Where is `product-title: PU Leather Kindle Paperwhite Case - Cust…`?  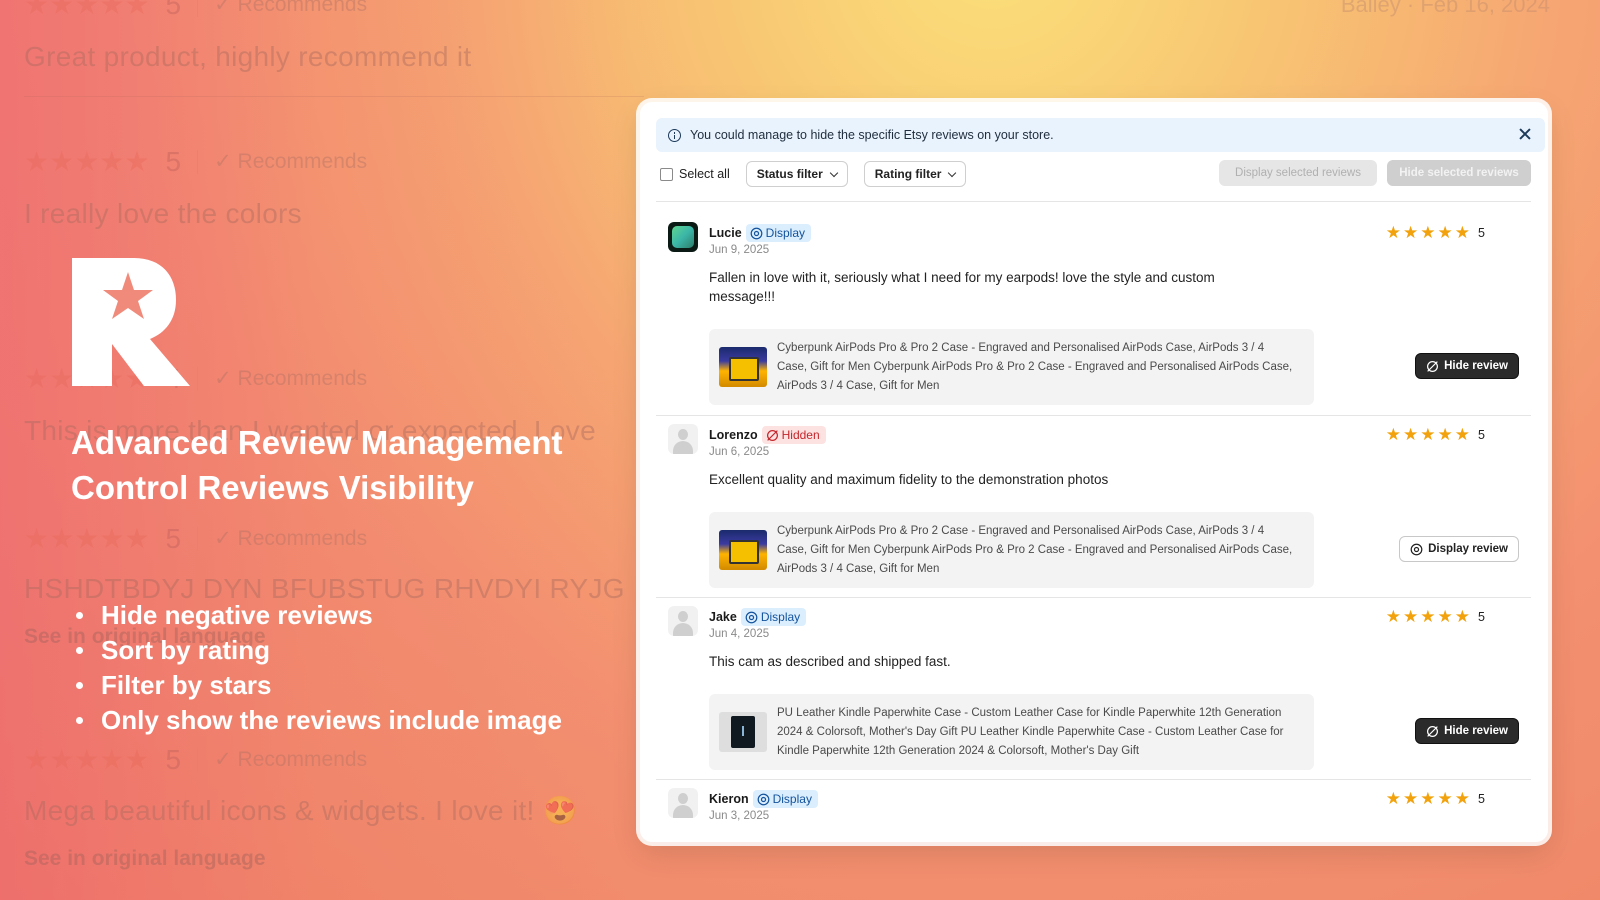 product-title: PU Leather Kindle Paperwhite Case - Cust… is located at coordinates (1030, 732).